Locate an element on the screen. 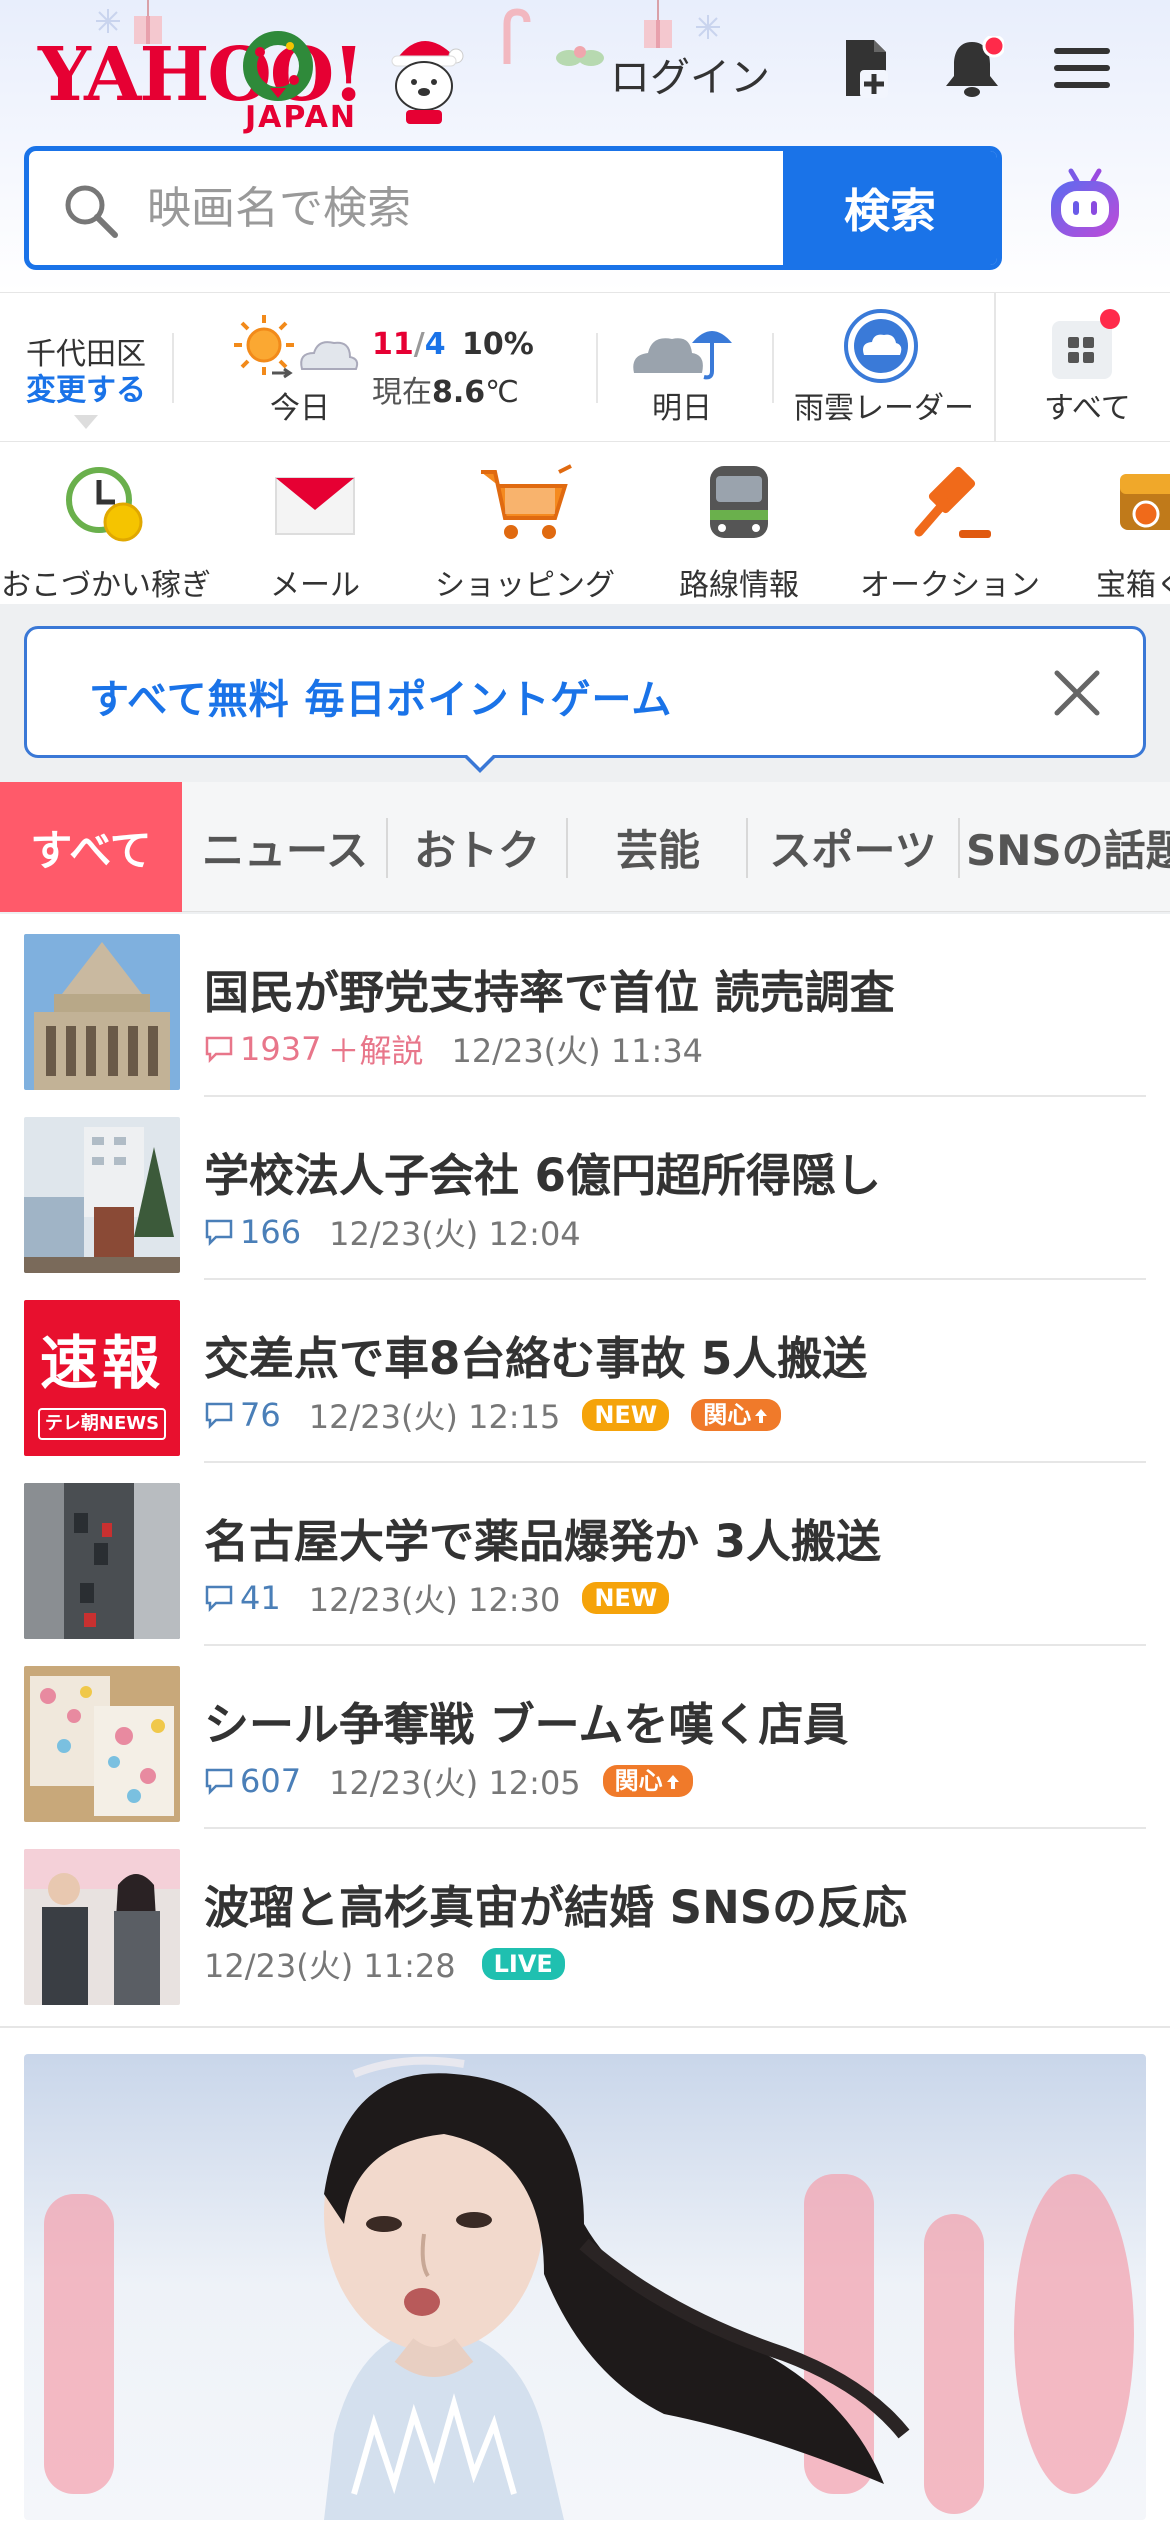 This screenshot has width=1170, height=2532. logo-sub-text: JAPAN is located at coordinates (301, 117).